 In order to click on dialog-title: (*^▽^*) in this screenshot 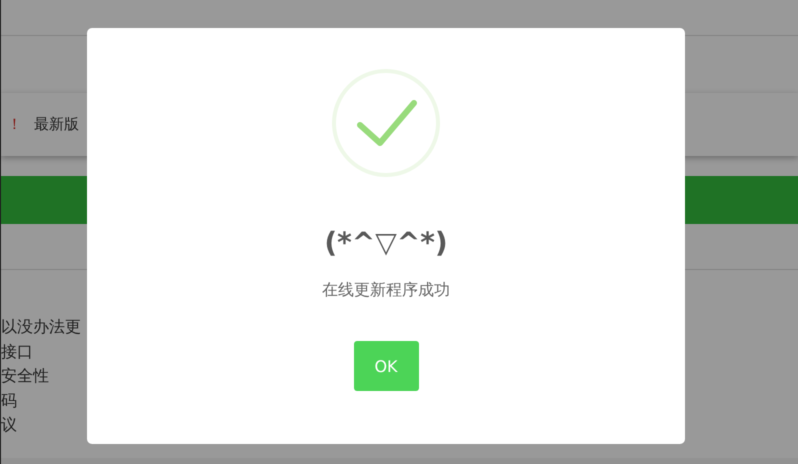, I will do `click(386, 243)`.